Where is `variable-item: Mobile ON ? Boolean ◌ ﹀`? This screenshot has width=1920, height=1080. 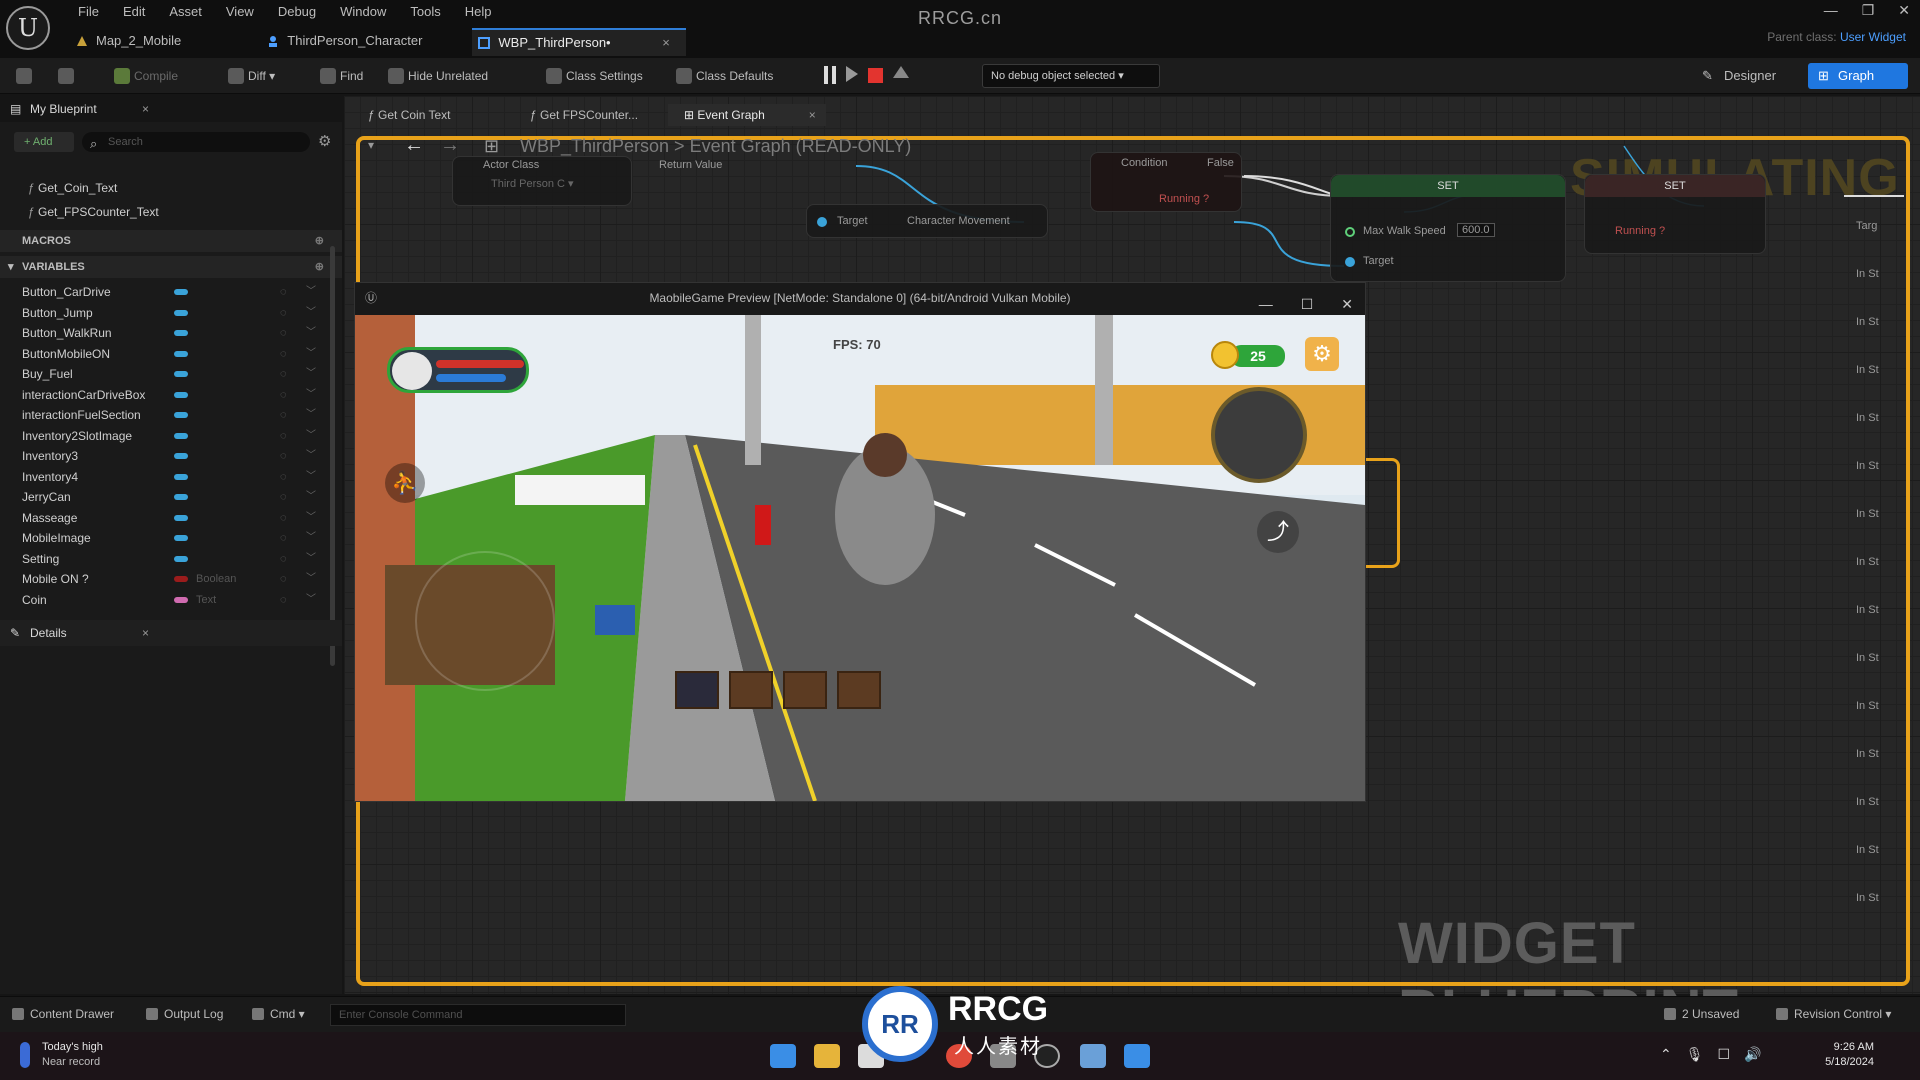 variable-item: Mobile ON ? Boolean ◌ ﹀ is located at coordinates (165, 579).